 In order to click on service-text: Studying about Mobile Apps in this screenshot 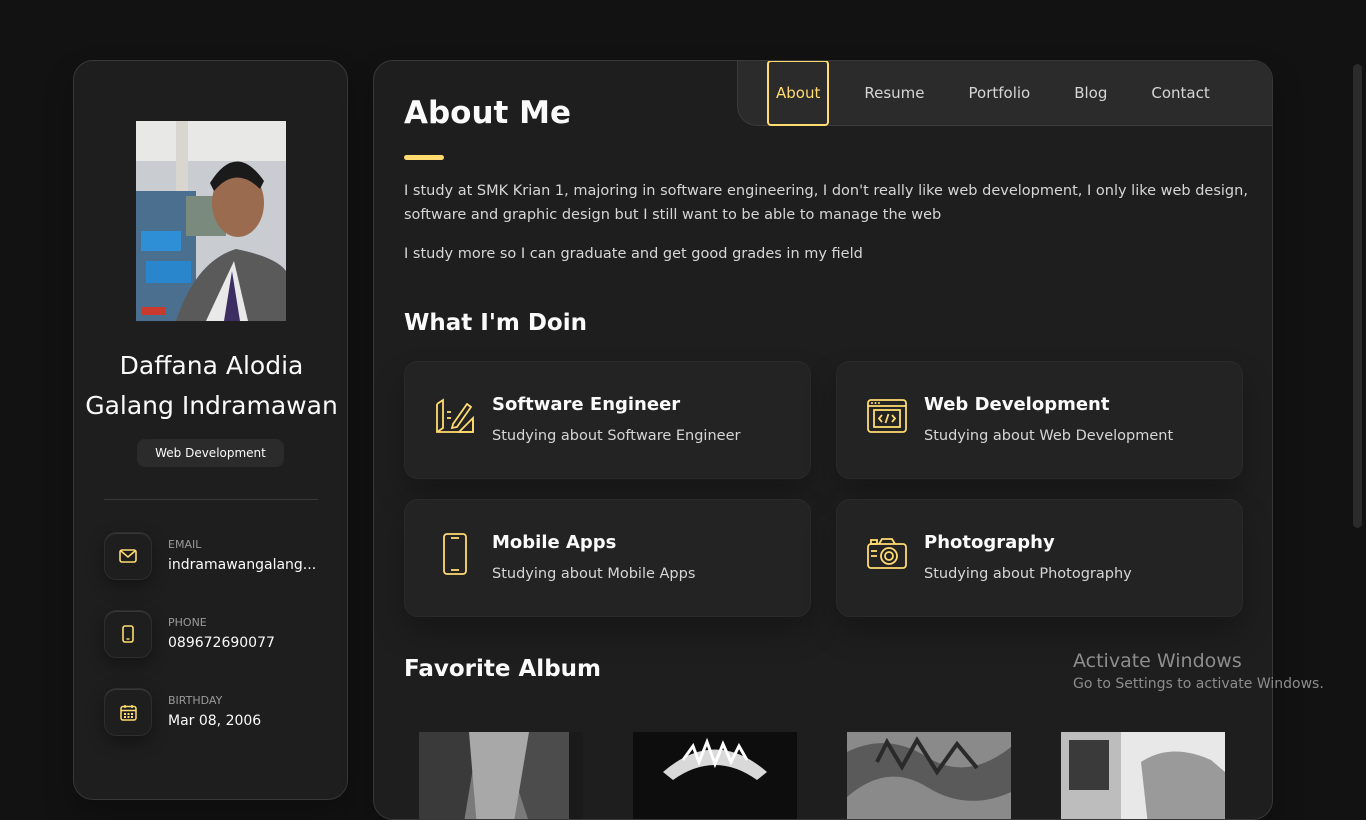, I will do `click(594, 574)`.